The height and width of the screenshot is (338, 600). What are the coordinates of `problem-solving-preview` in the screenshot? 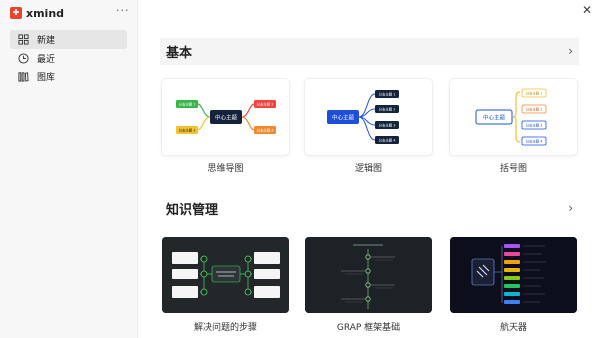 It's located at (225, 275).